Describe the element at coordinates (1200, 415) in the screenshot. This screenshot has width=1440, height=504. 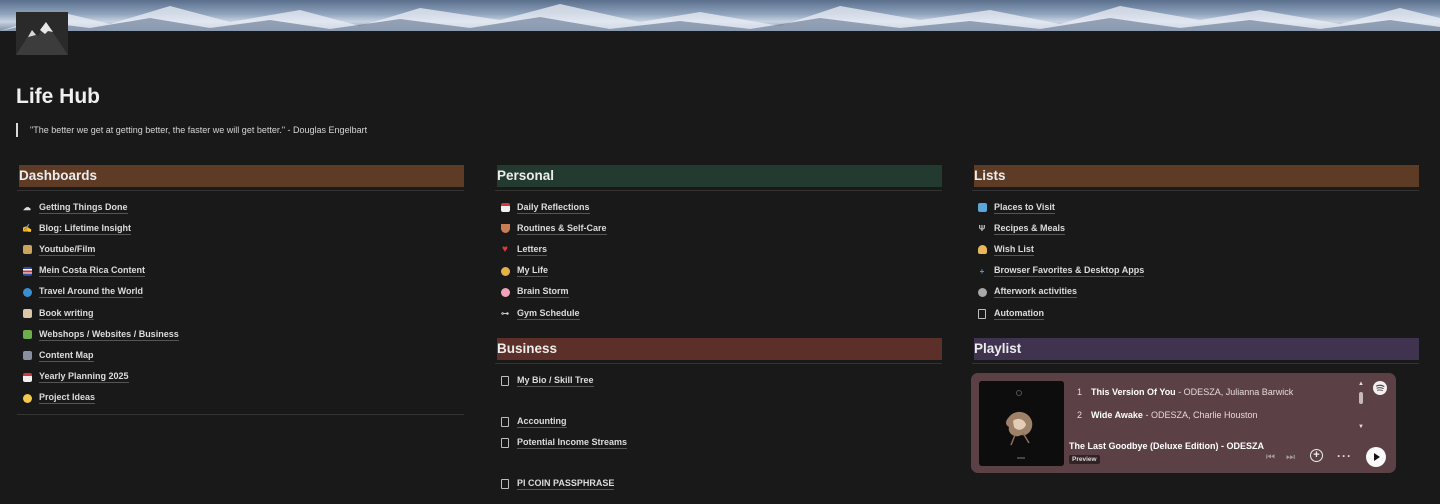
I see `track-artist: - ODESZA, Charlie Houston` at that location.